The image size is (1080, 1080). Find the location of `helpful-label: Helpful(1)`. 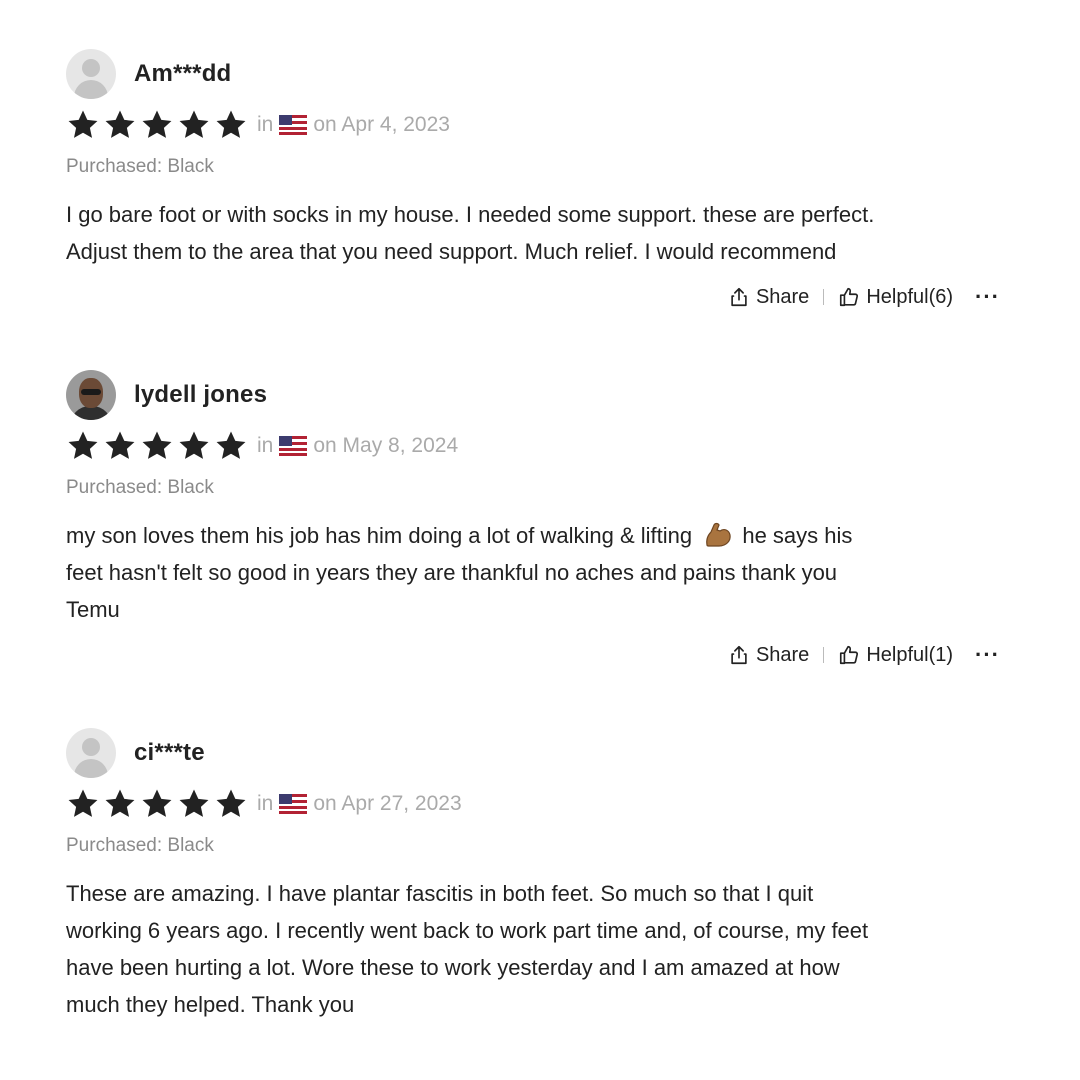

helpful-label: Helpful(1) is located at coordinates (910, 654).